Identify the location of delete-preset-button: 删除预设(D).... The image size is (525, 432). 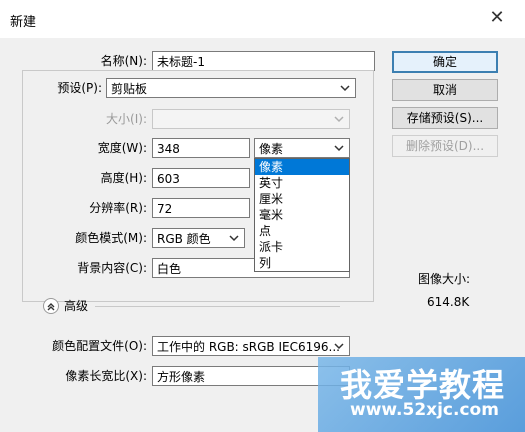
(445, 146).